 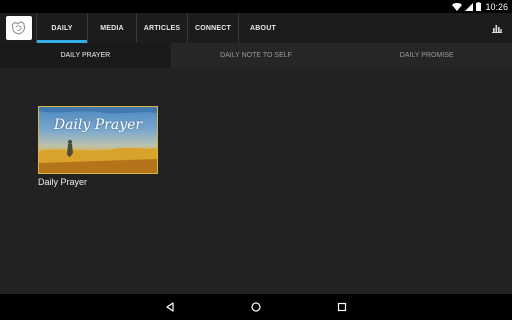 I want to click on status-bar: 10:26, so click(x=256, y=6).